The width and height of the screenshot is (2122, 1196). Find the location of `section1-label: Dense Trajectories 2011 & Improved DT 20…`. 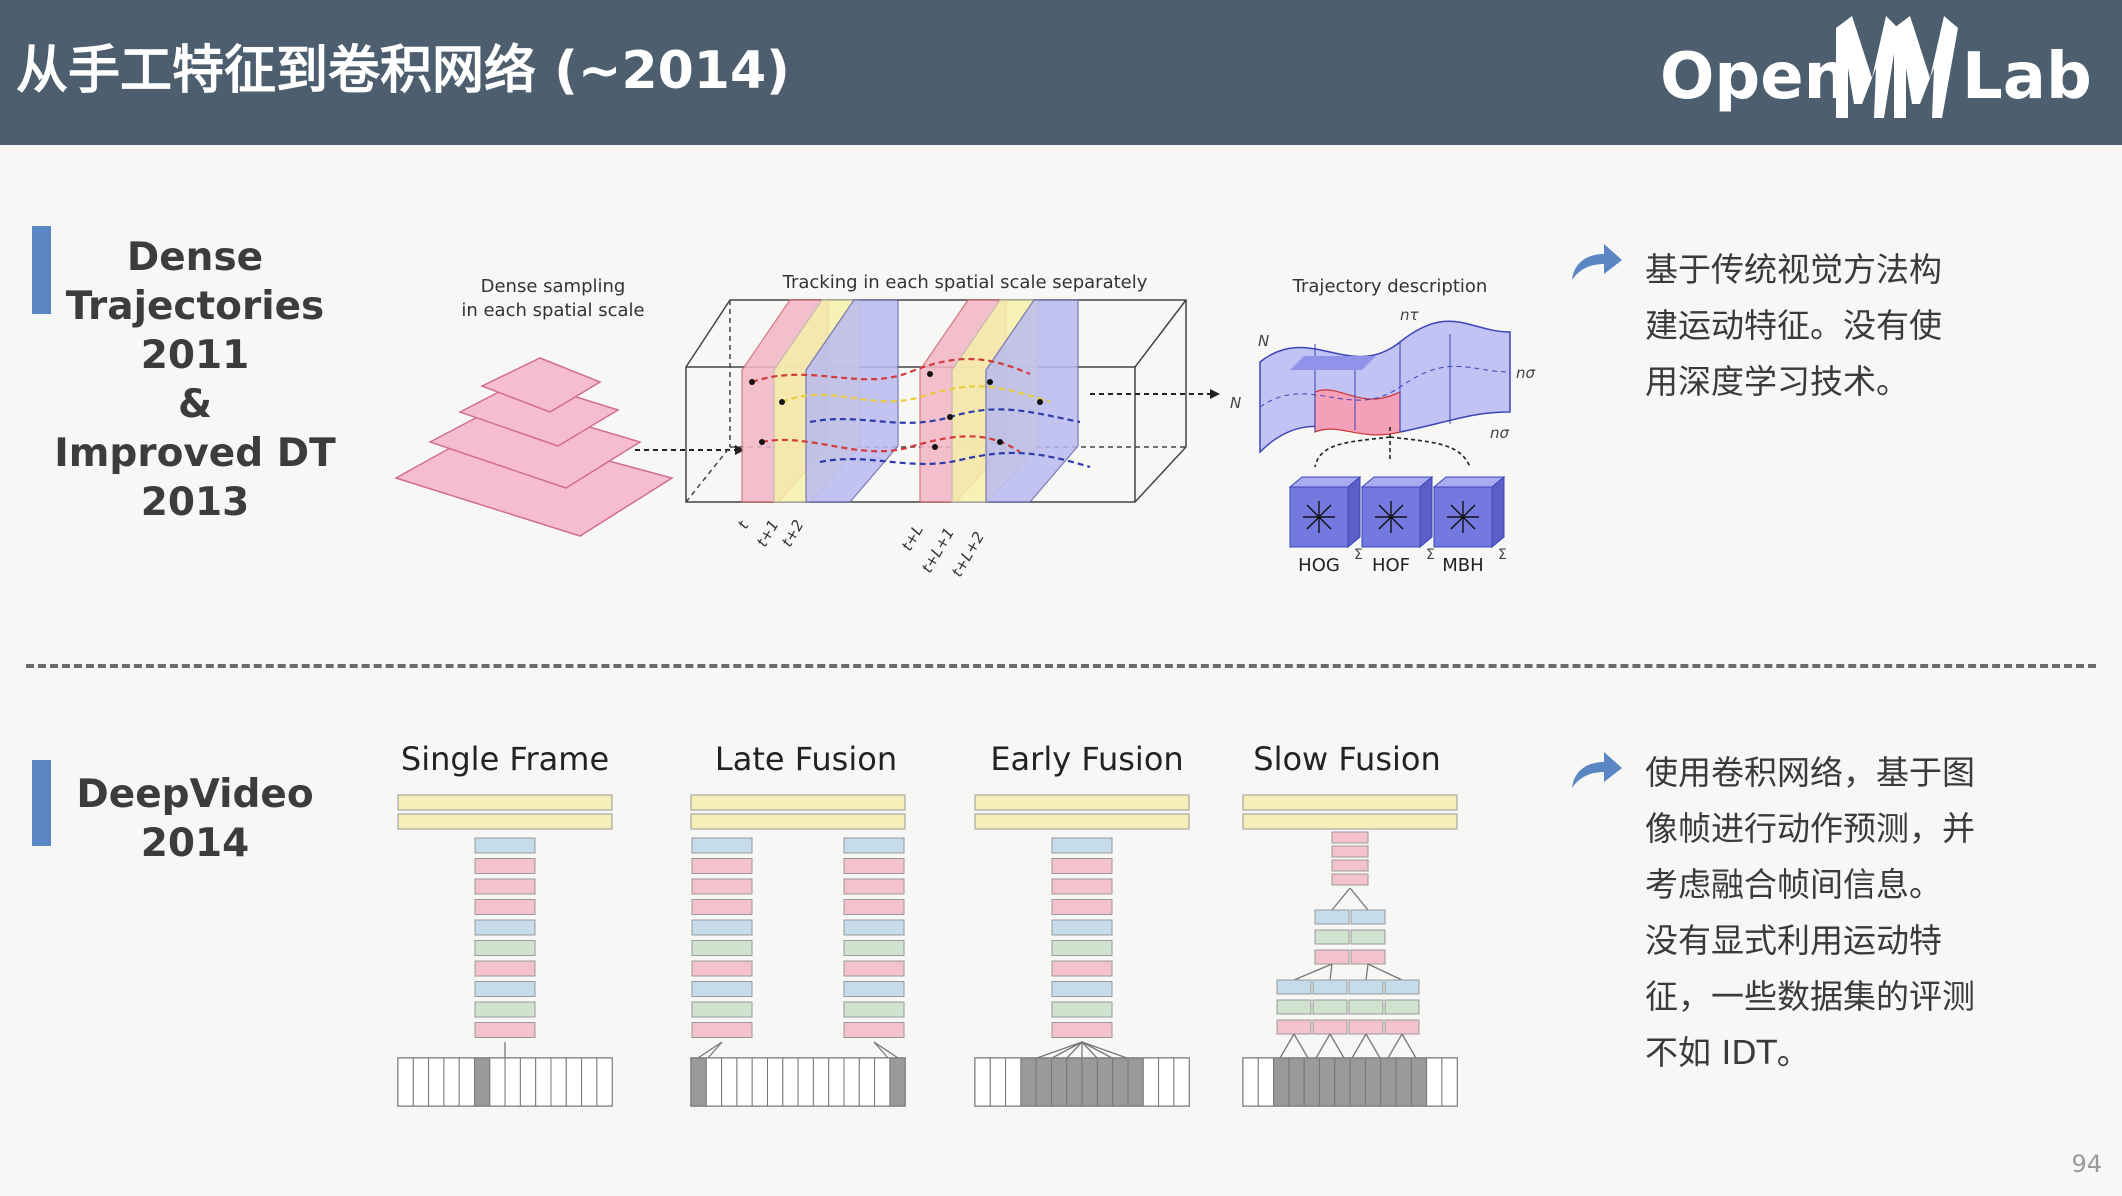

section1-label: Dense Trajectories 2011 & Improved DT 20… is located at coordinates (195, 380).